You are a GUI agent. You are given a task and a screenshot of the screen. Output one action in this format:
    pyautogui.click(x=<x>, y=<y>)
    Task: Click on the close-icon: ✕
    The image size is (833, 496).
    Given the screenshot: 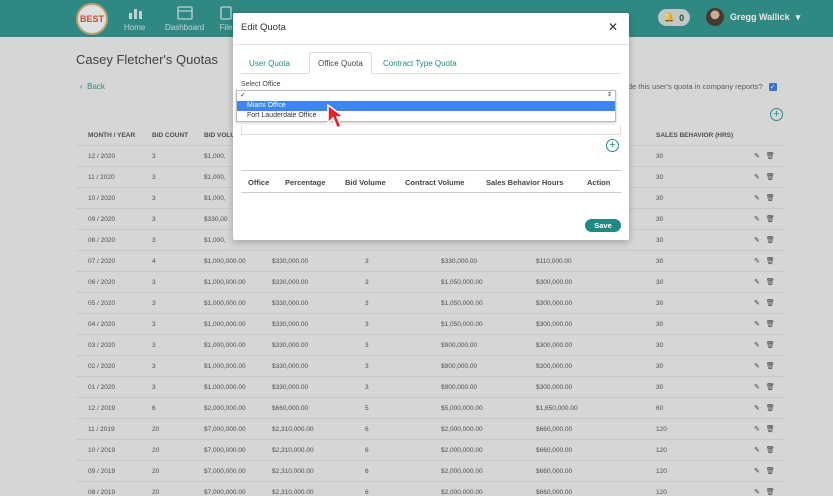 What is the action you would take?
    pyautogui.click(x=613, y=27)
    